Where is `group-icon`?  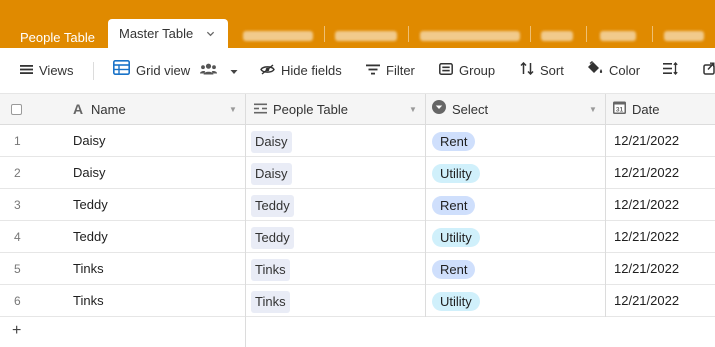
group-icon is located at coordinates (446, 71).